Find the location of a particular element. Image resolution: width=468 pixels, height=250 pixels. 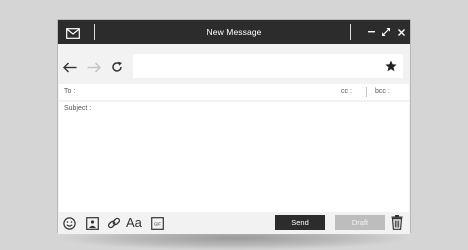

arrow-right-icon is located at coordinates (94, 67).